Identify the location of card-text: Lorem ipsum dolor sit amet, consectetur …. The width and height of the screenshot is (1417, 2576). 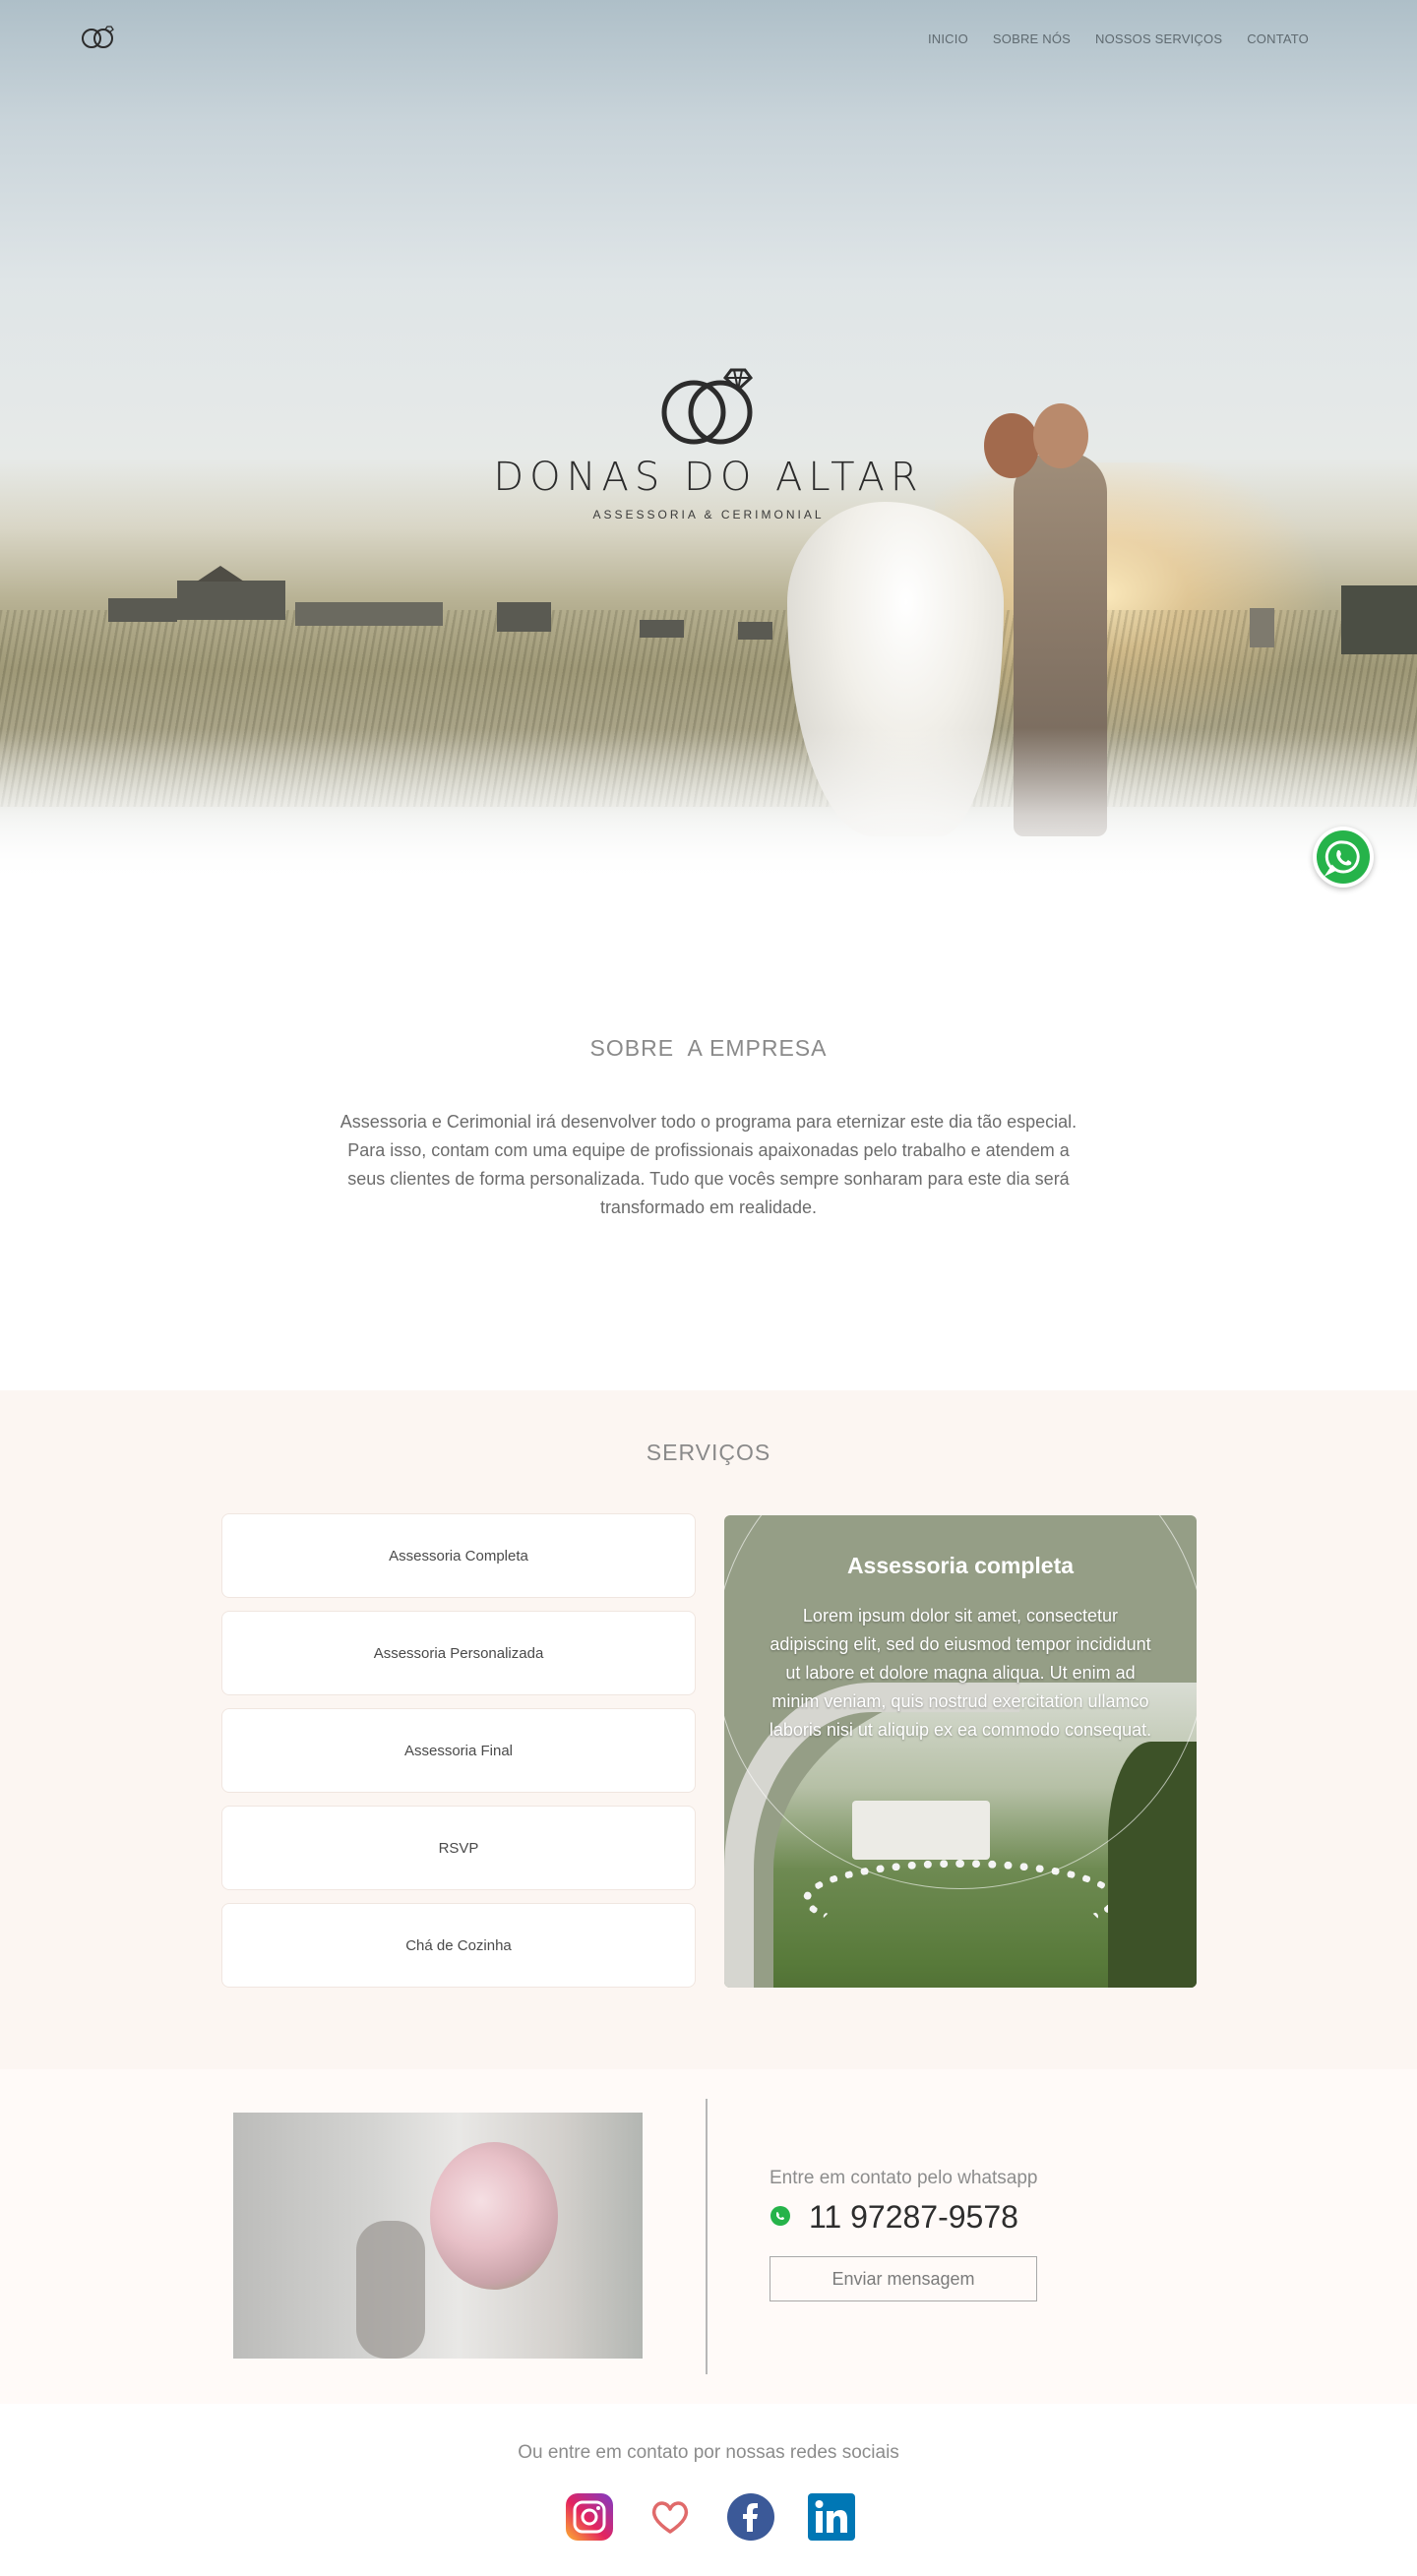
(960, 1673).